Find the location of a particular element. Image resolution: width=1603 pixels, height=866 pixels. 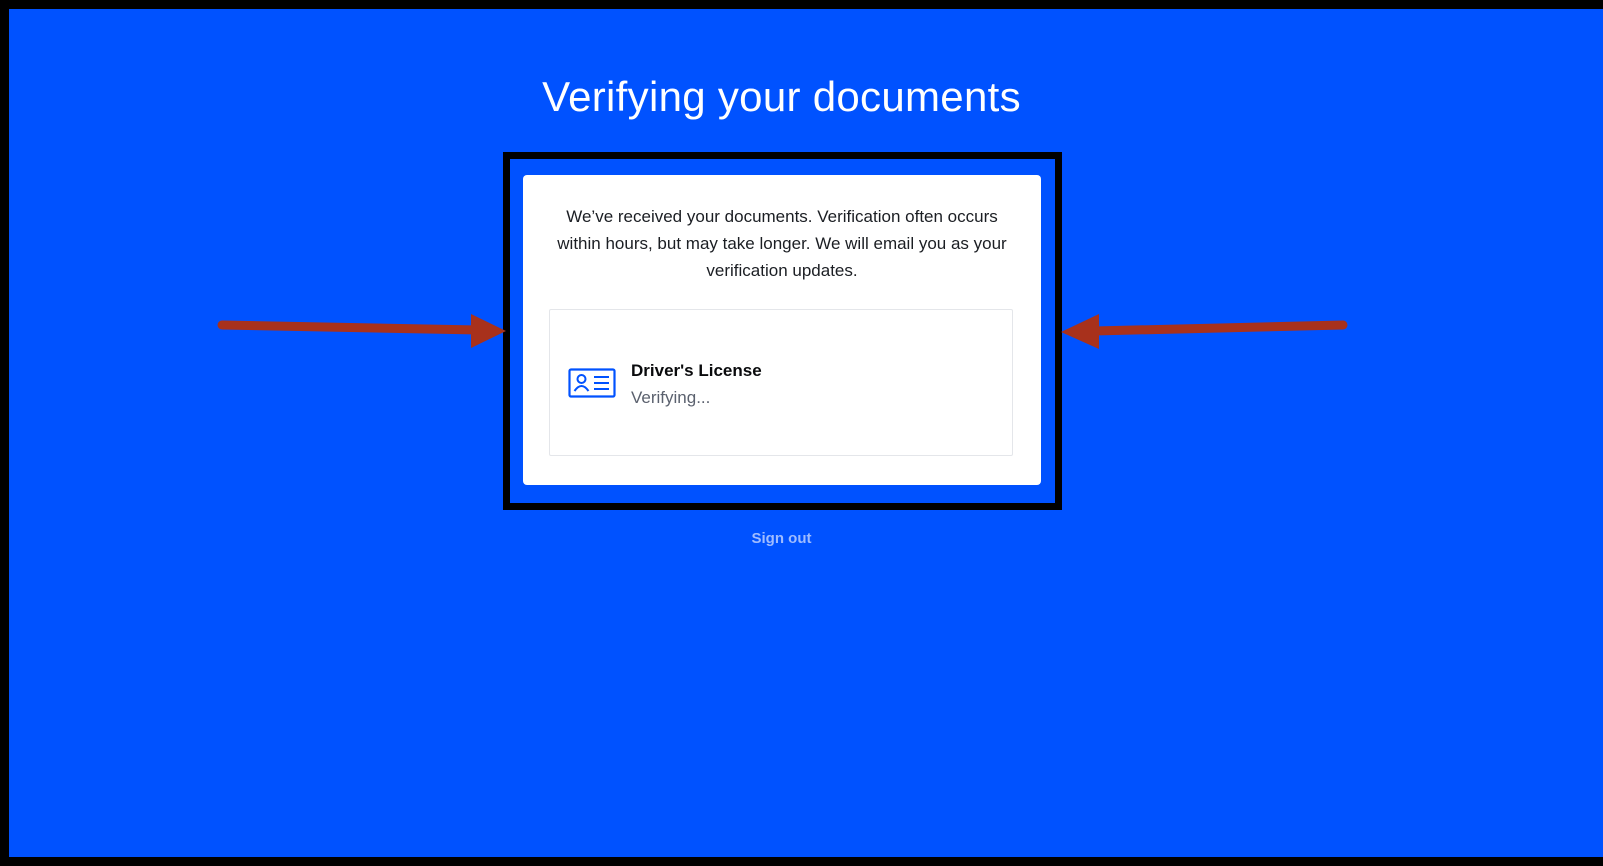

id-card-icon is located at coordinates (592, 383).